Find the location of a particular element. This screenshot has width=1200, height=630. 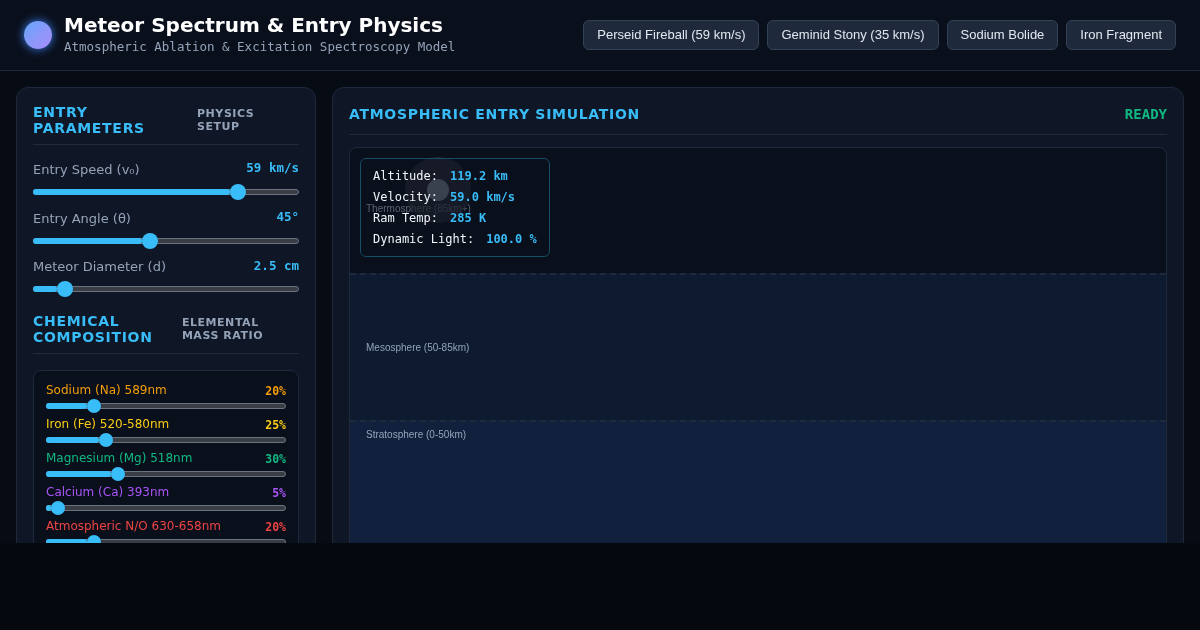

preset-button: Perseid Fireball (59 km/s) is located at coordinates (671, 35).